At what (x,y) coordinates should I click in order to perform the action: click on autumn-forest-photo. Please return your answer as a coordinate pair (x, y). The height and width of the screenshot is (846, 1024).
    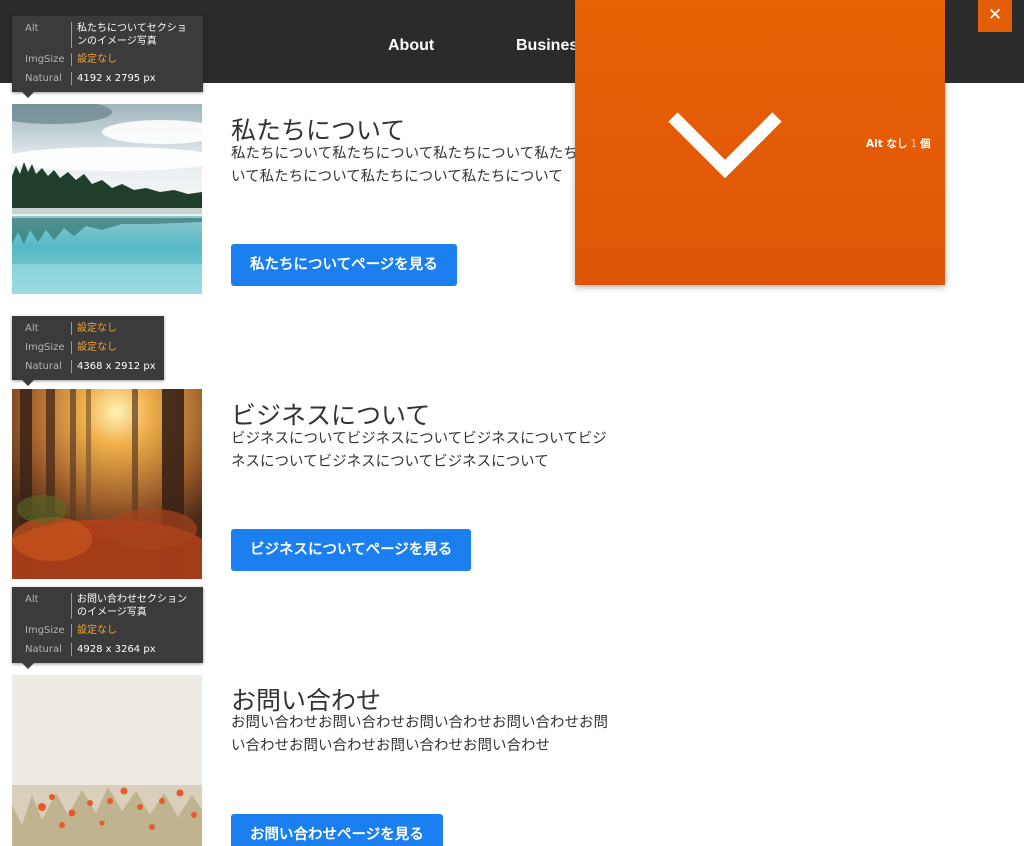
    Looking at the image, I should click on (107, 484).